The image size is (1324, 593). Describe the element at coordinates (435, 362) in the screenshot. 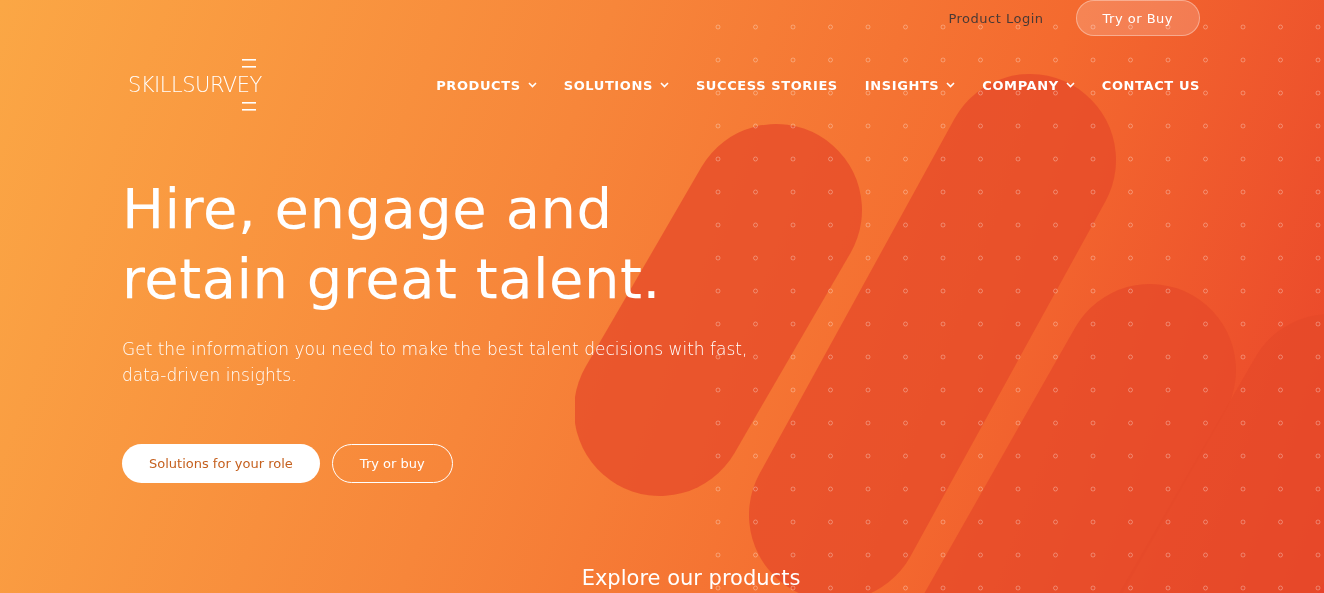

I see `subtitle: Get the information you need to make the best talent decisions with fast, data-driven insights.` at that location.